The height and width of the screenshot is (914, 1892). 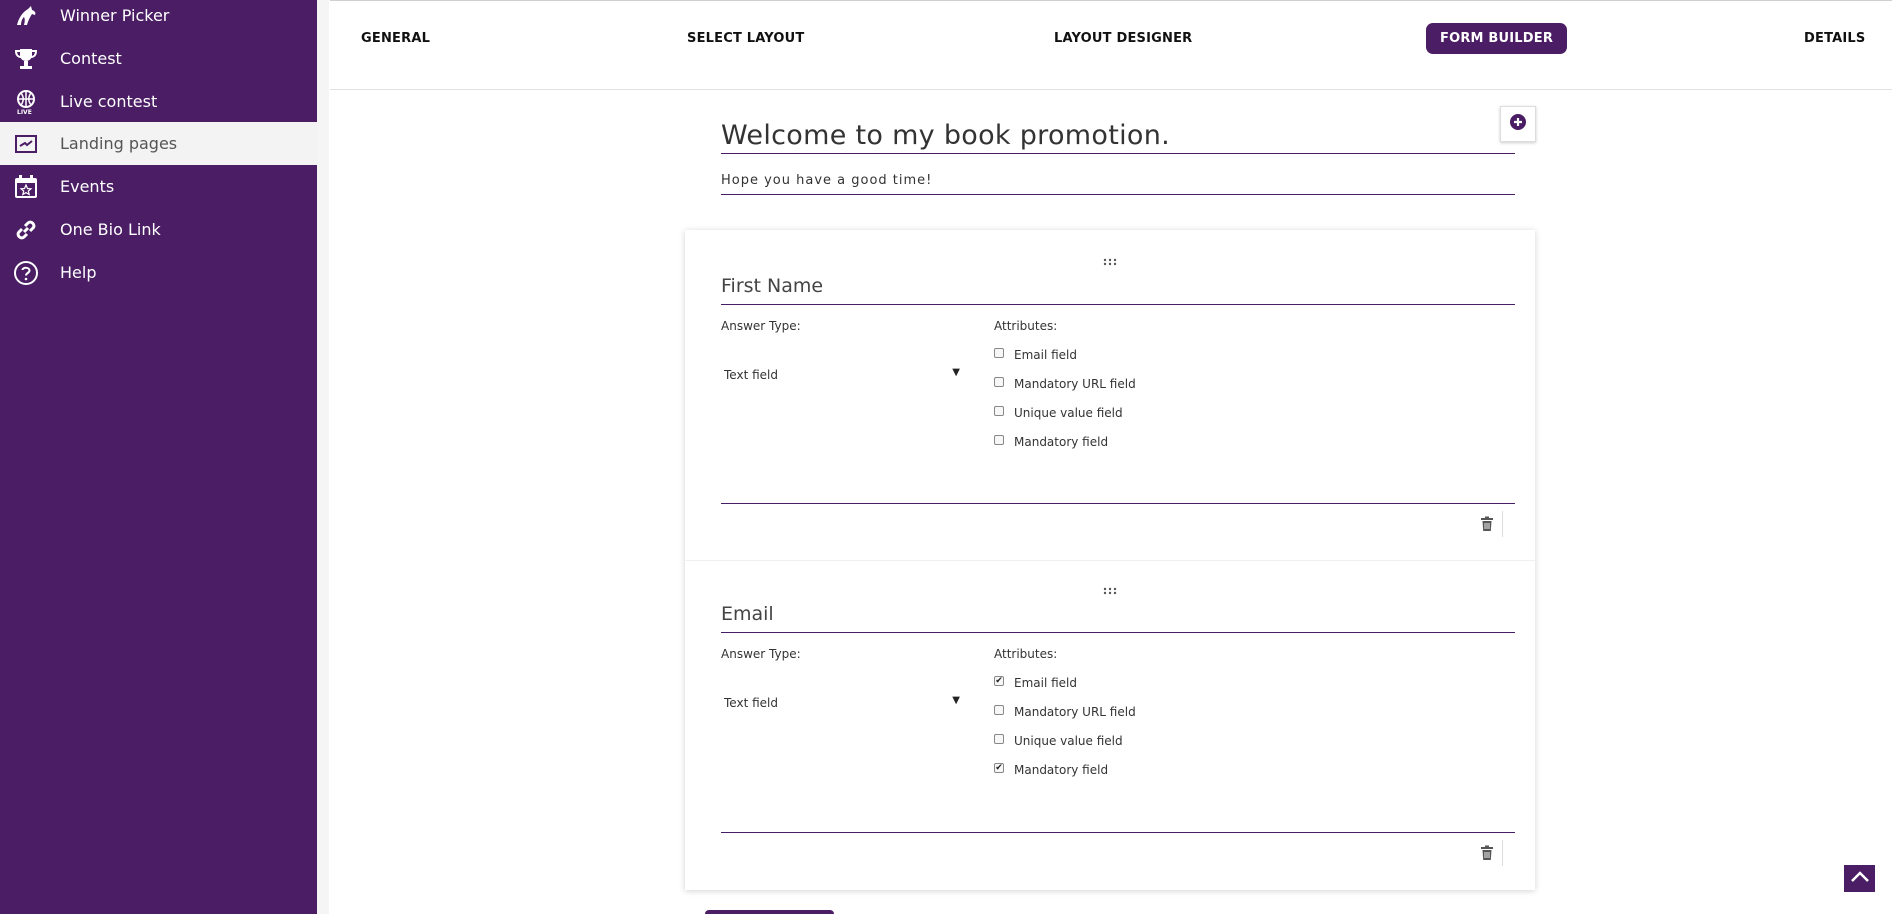 I want to click on question-title-input: Email, so click(x=1118, y=618).